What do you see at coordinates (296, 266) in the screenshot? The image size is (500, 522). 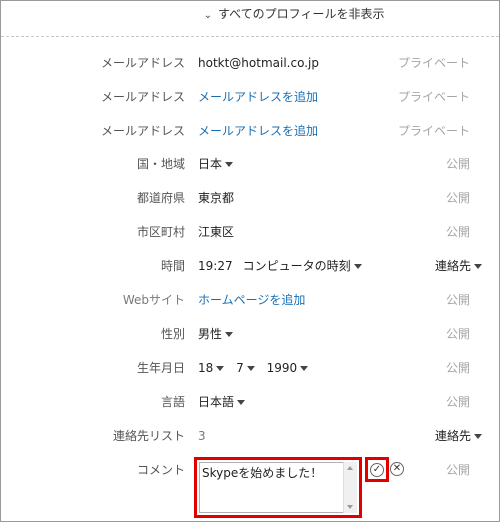 I see `timezone-value: コンピュータの時刻` at bounding box center [296, 266].